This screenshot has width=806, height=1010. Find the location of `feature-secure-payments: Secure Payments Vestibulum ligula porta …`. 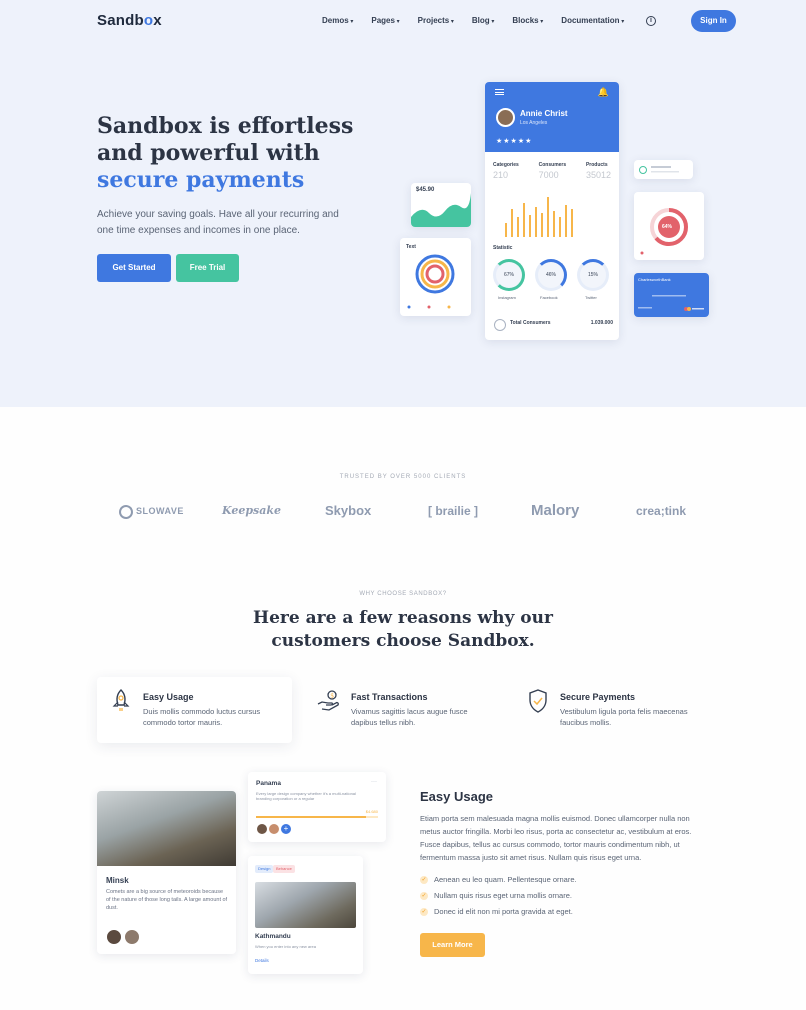

feature-secure-payments: Secure Payments Vestibulum ligula porta … is located at coordinates (611, 710).